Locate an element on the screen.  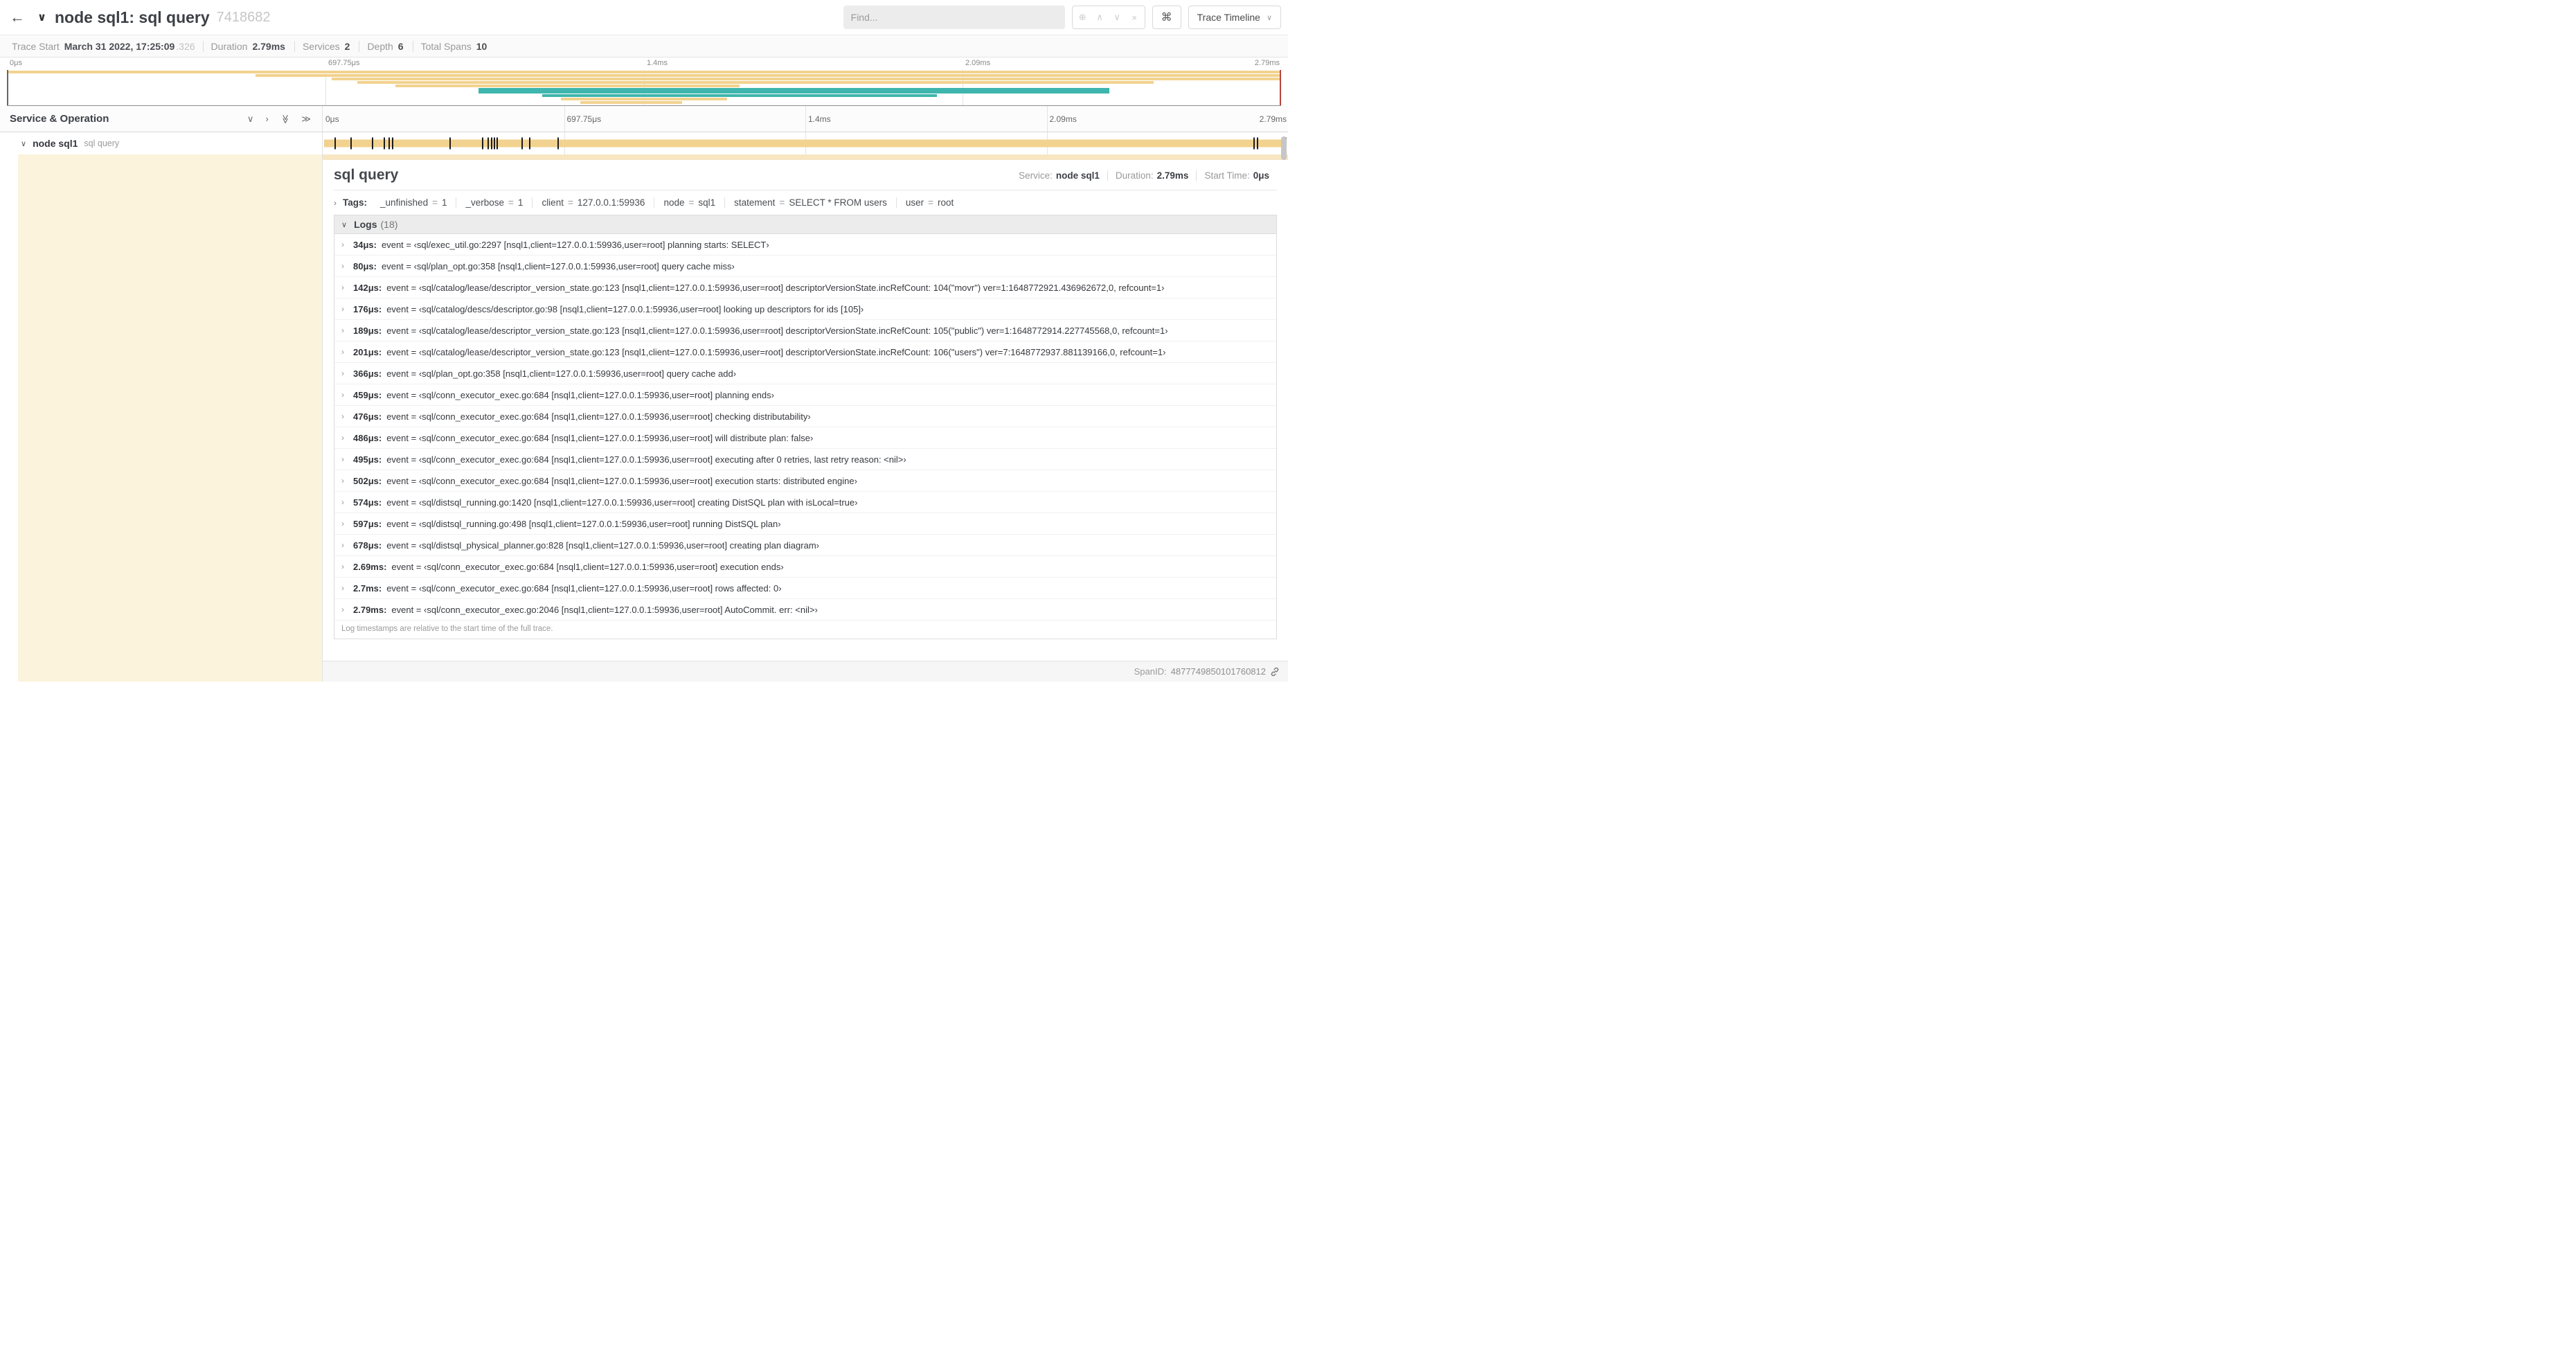
view-selector-button: Trace Timeline ∨ is located at coordinates (1234, 17).